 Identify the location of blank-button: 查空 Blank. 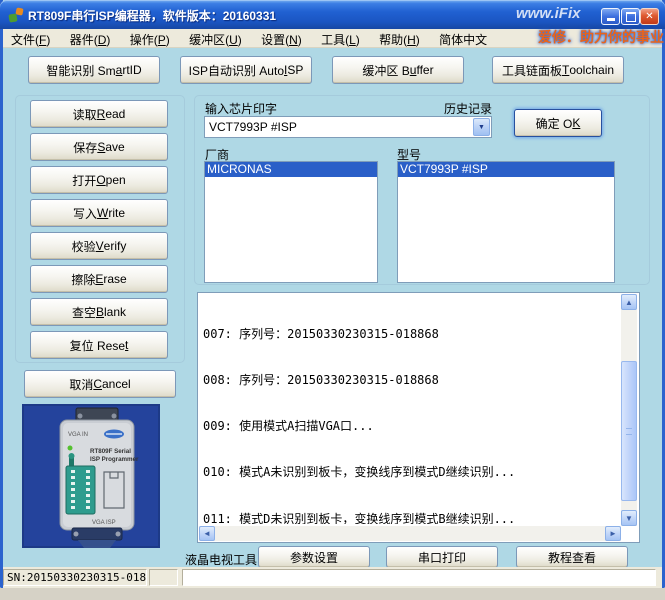
(99, 312).